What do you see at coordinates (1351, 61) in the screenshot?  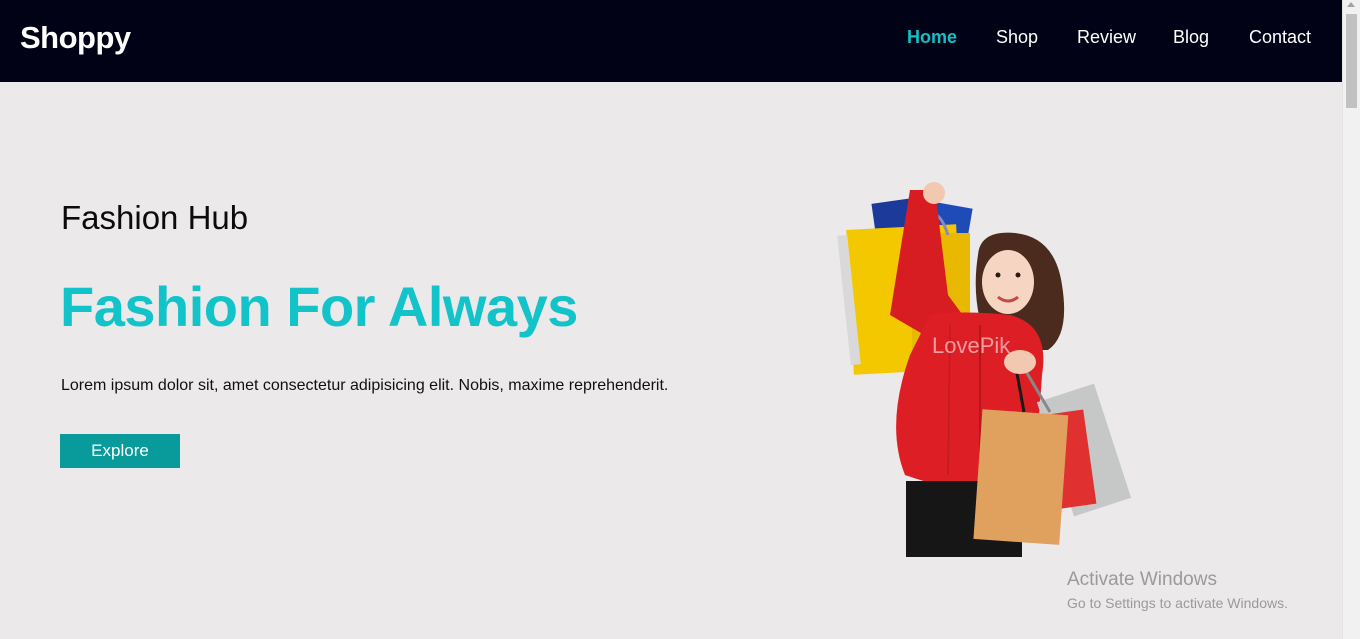 I see `scroll-thumb` at bounding box center [1351, 61].